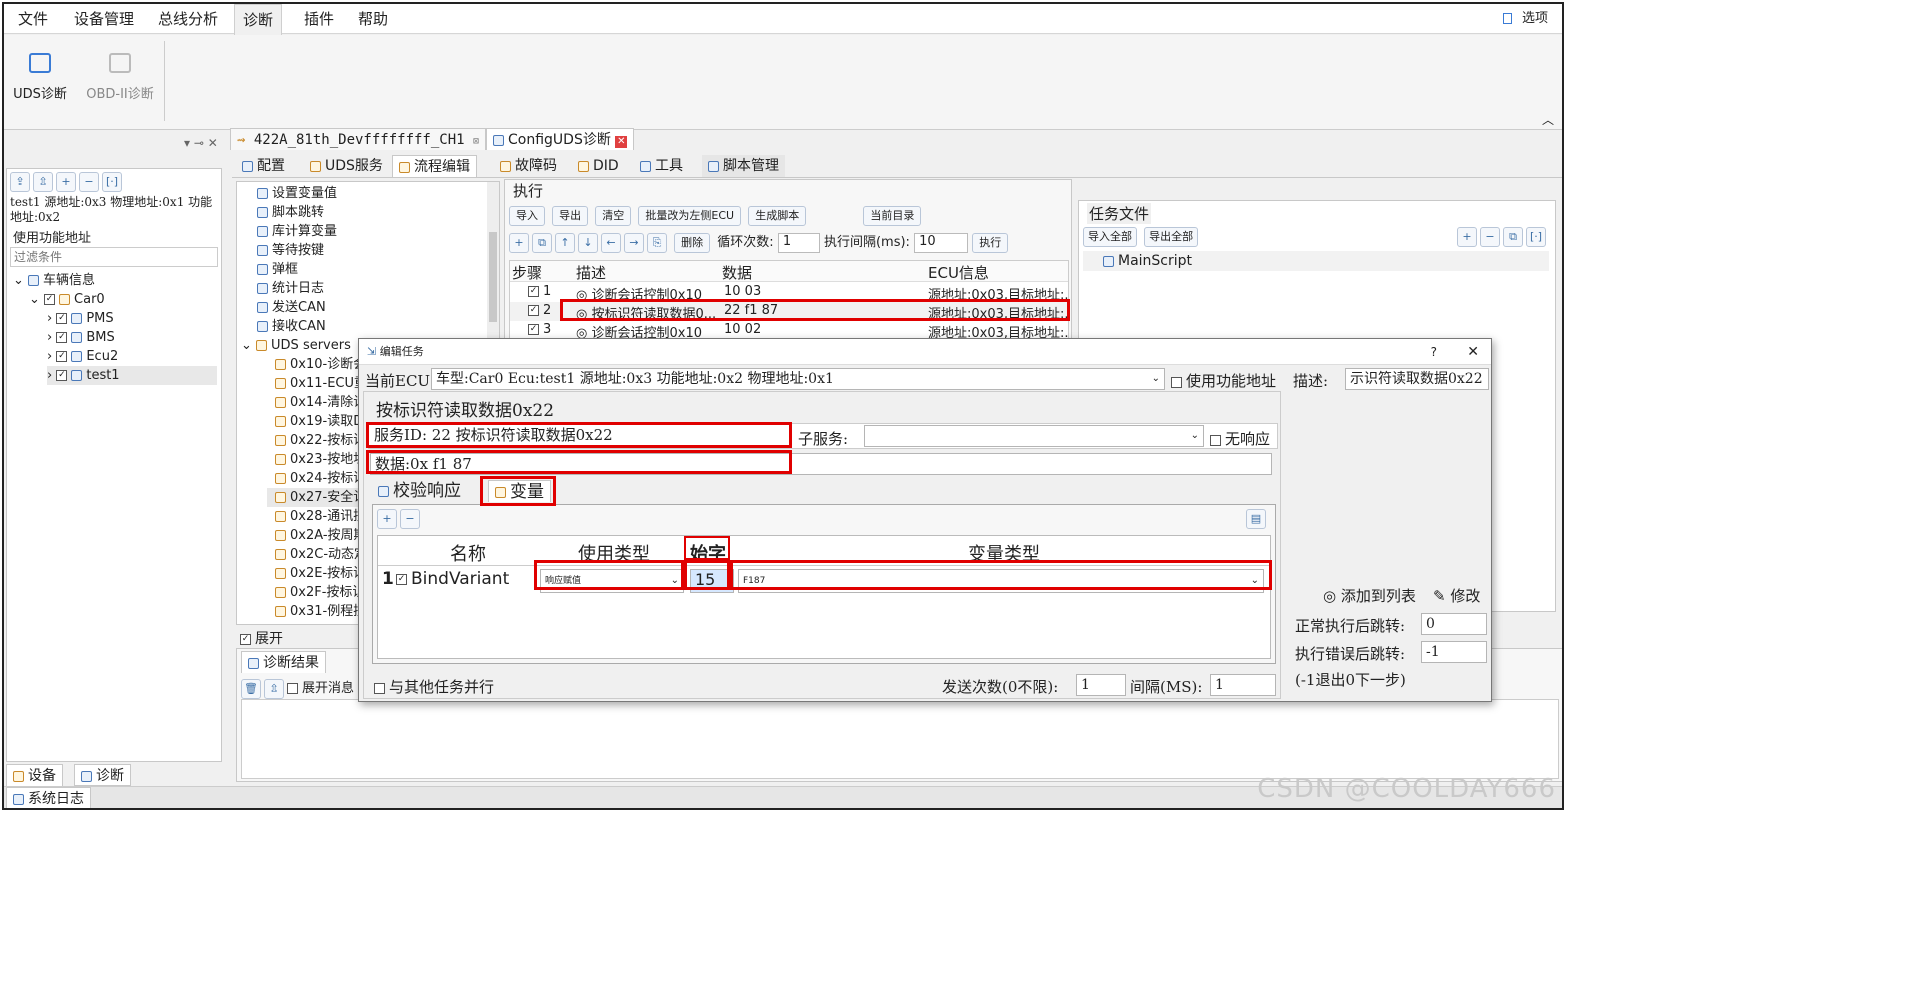 Image resolution: width=1923 pixels, height=1001 pixels. I want to click on delete-button: 删除, so click(692, 243).